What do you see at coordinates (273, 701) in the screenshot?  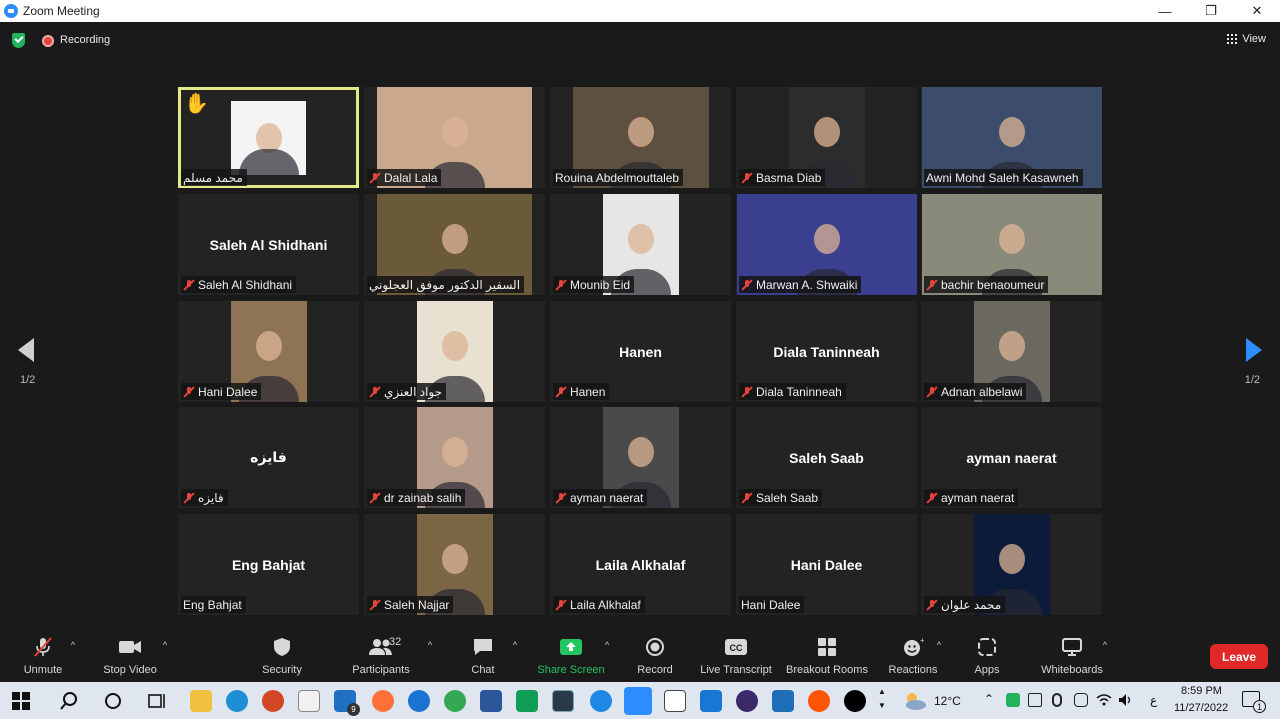 I see `powerpoint-icon` at bounding box center [273, 701].